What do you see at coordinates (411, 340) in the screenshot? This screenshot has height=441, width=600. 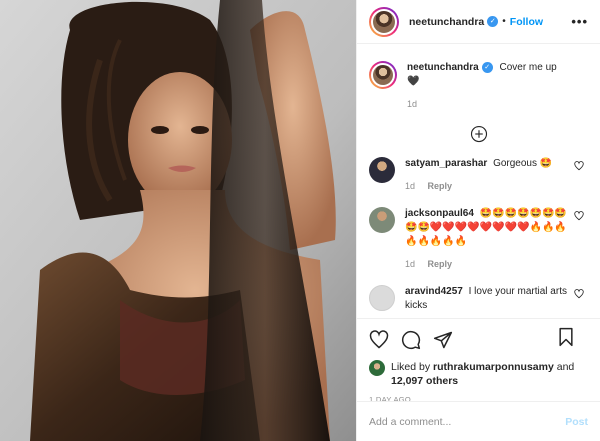 I see `comment-bubble-icon` at bounding box center [411, 340].